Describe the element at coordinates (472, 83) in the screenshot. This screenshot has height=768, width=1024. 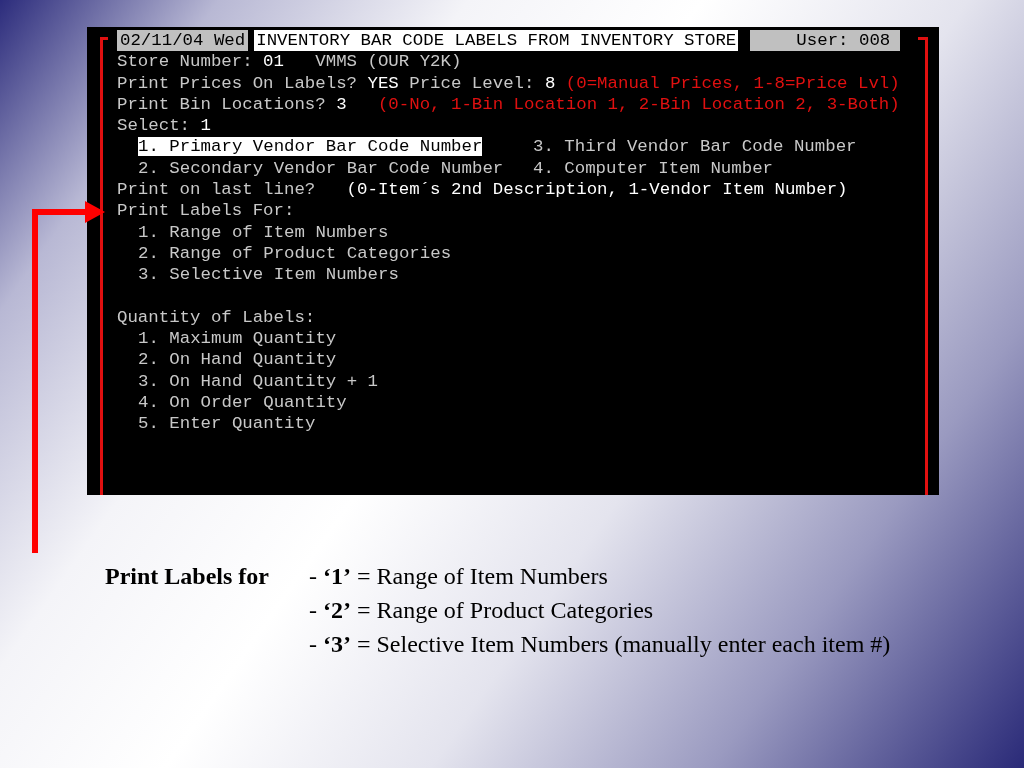
I see `terminal-text: Price Level:` at that location.